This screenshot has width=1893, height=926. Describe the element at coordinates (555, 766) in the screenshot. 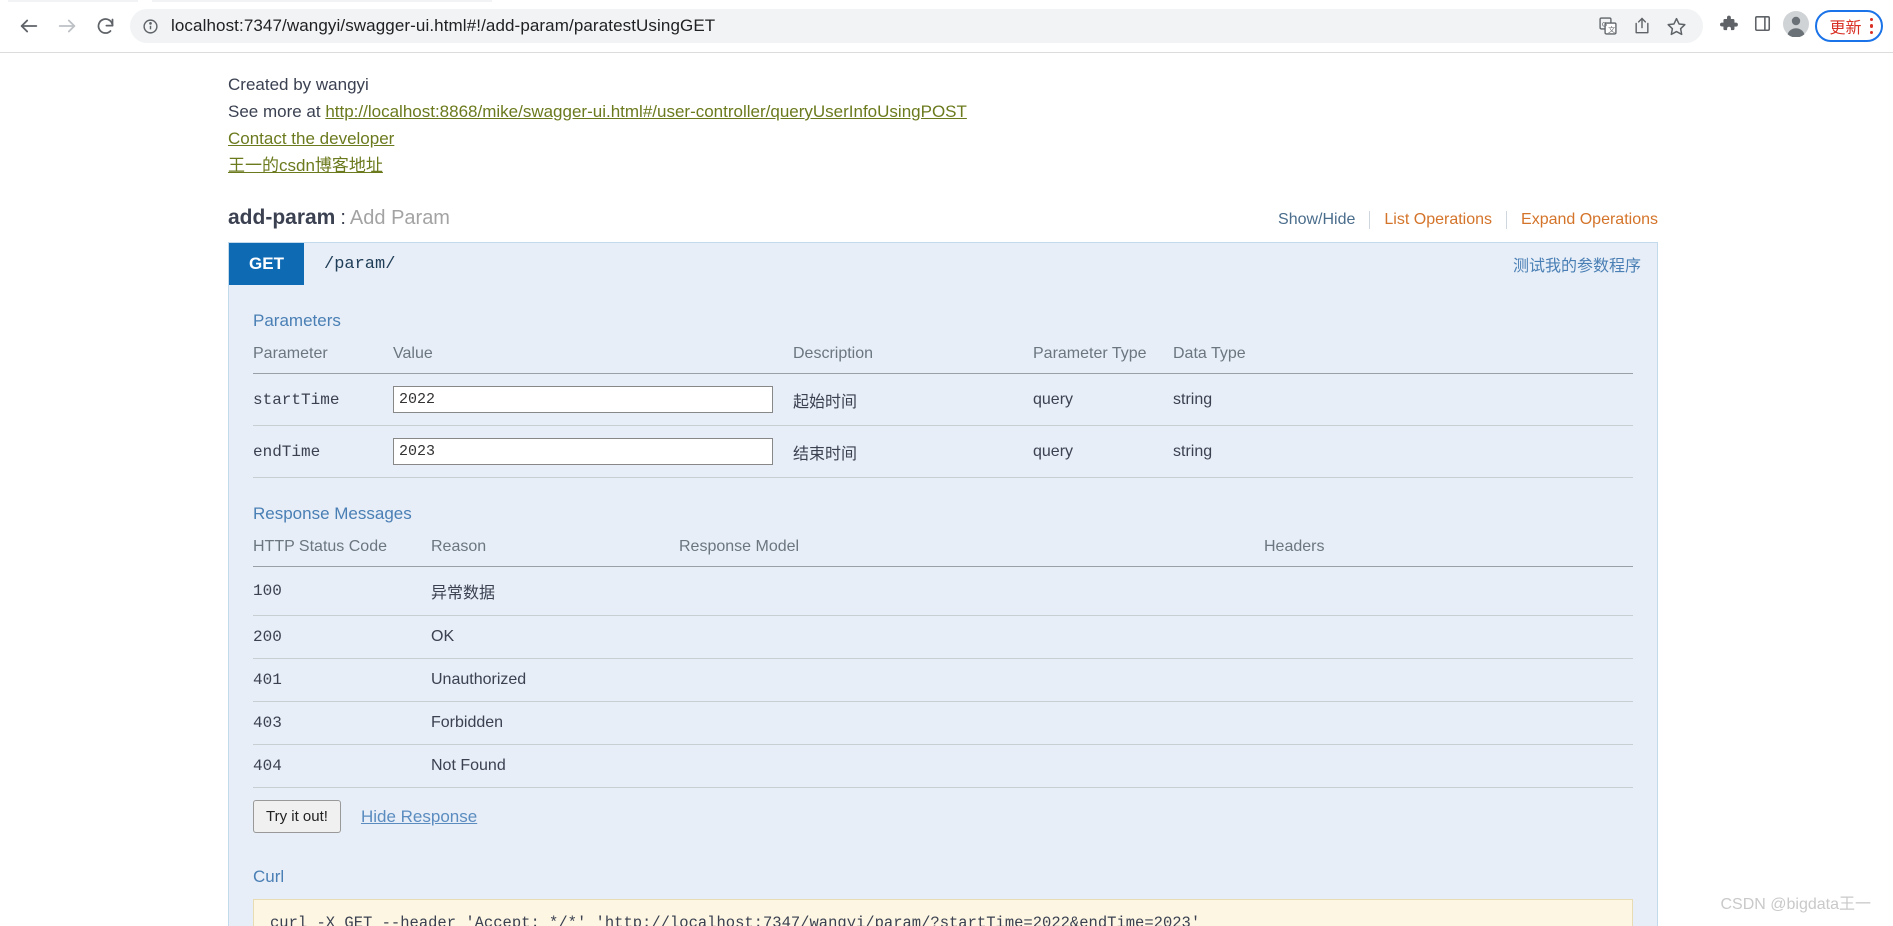

I see `response-reason: Not Found` at that location.